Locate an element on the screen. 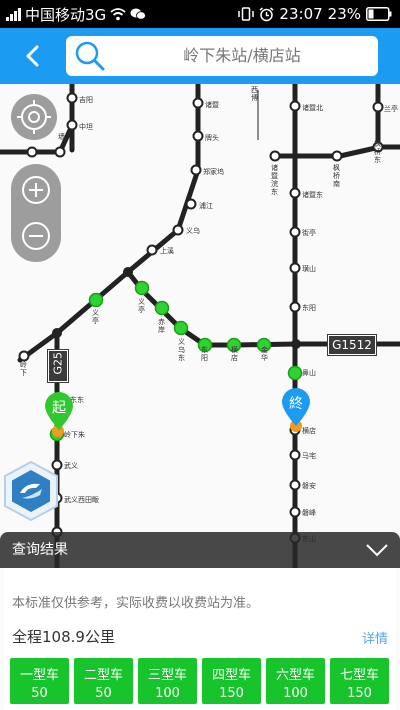 This screenshot has height=710, width=400. fee-type: 三型车 is located at coordinates (167, 675).